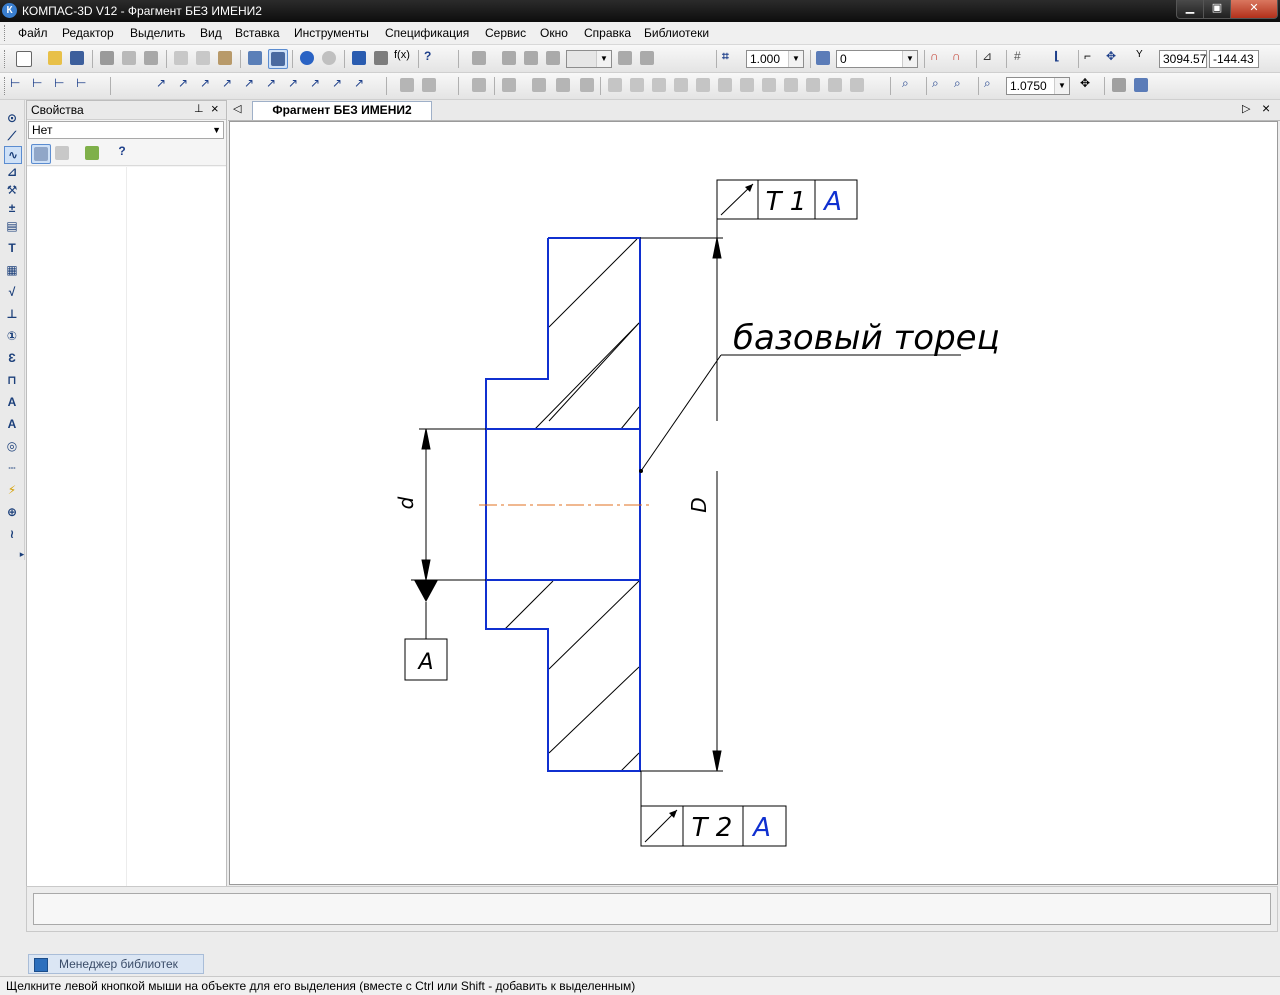  Describe the element at coordinates (12, 446) in the screenshot. I see `section-icon: ◎` at that location.